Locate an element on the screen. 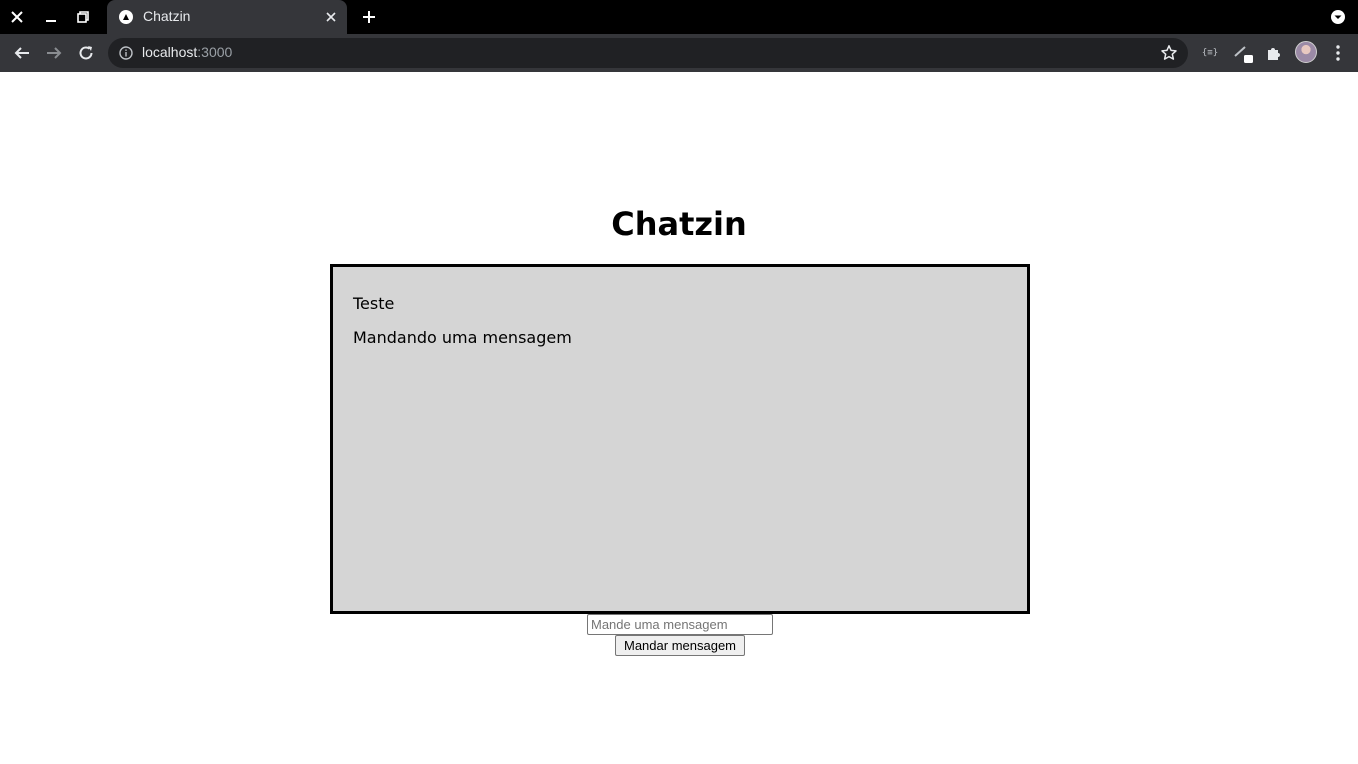 The image size is (1358, 764). url-text: localhost:3000 is located at coordinates (187, 52).